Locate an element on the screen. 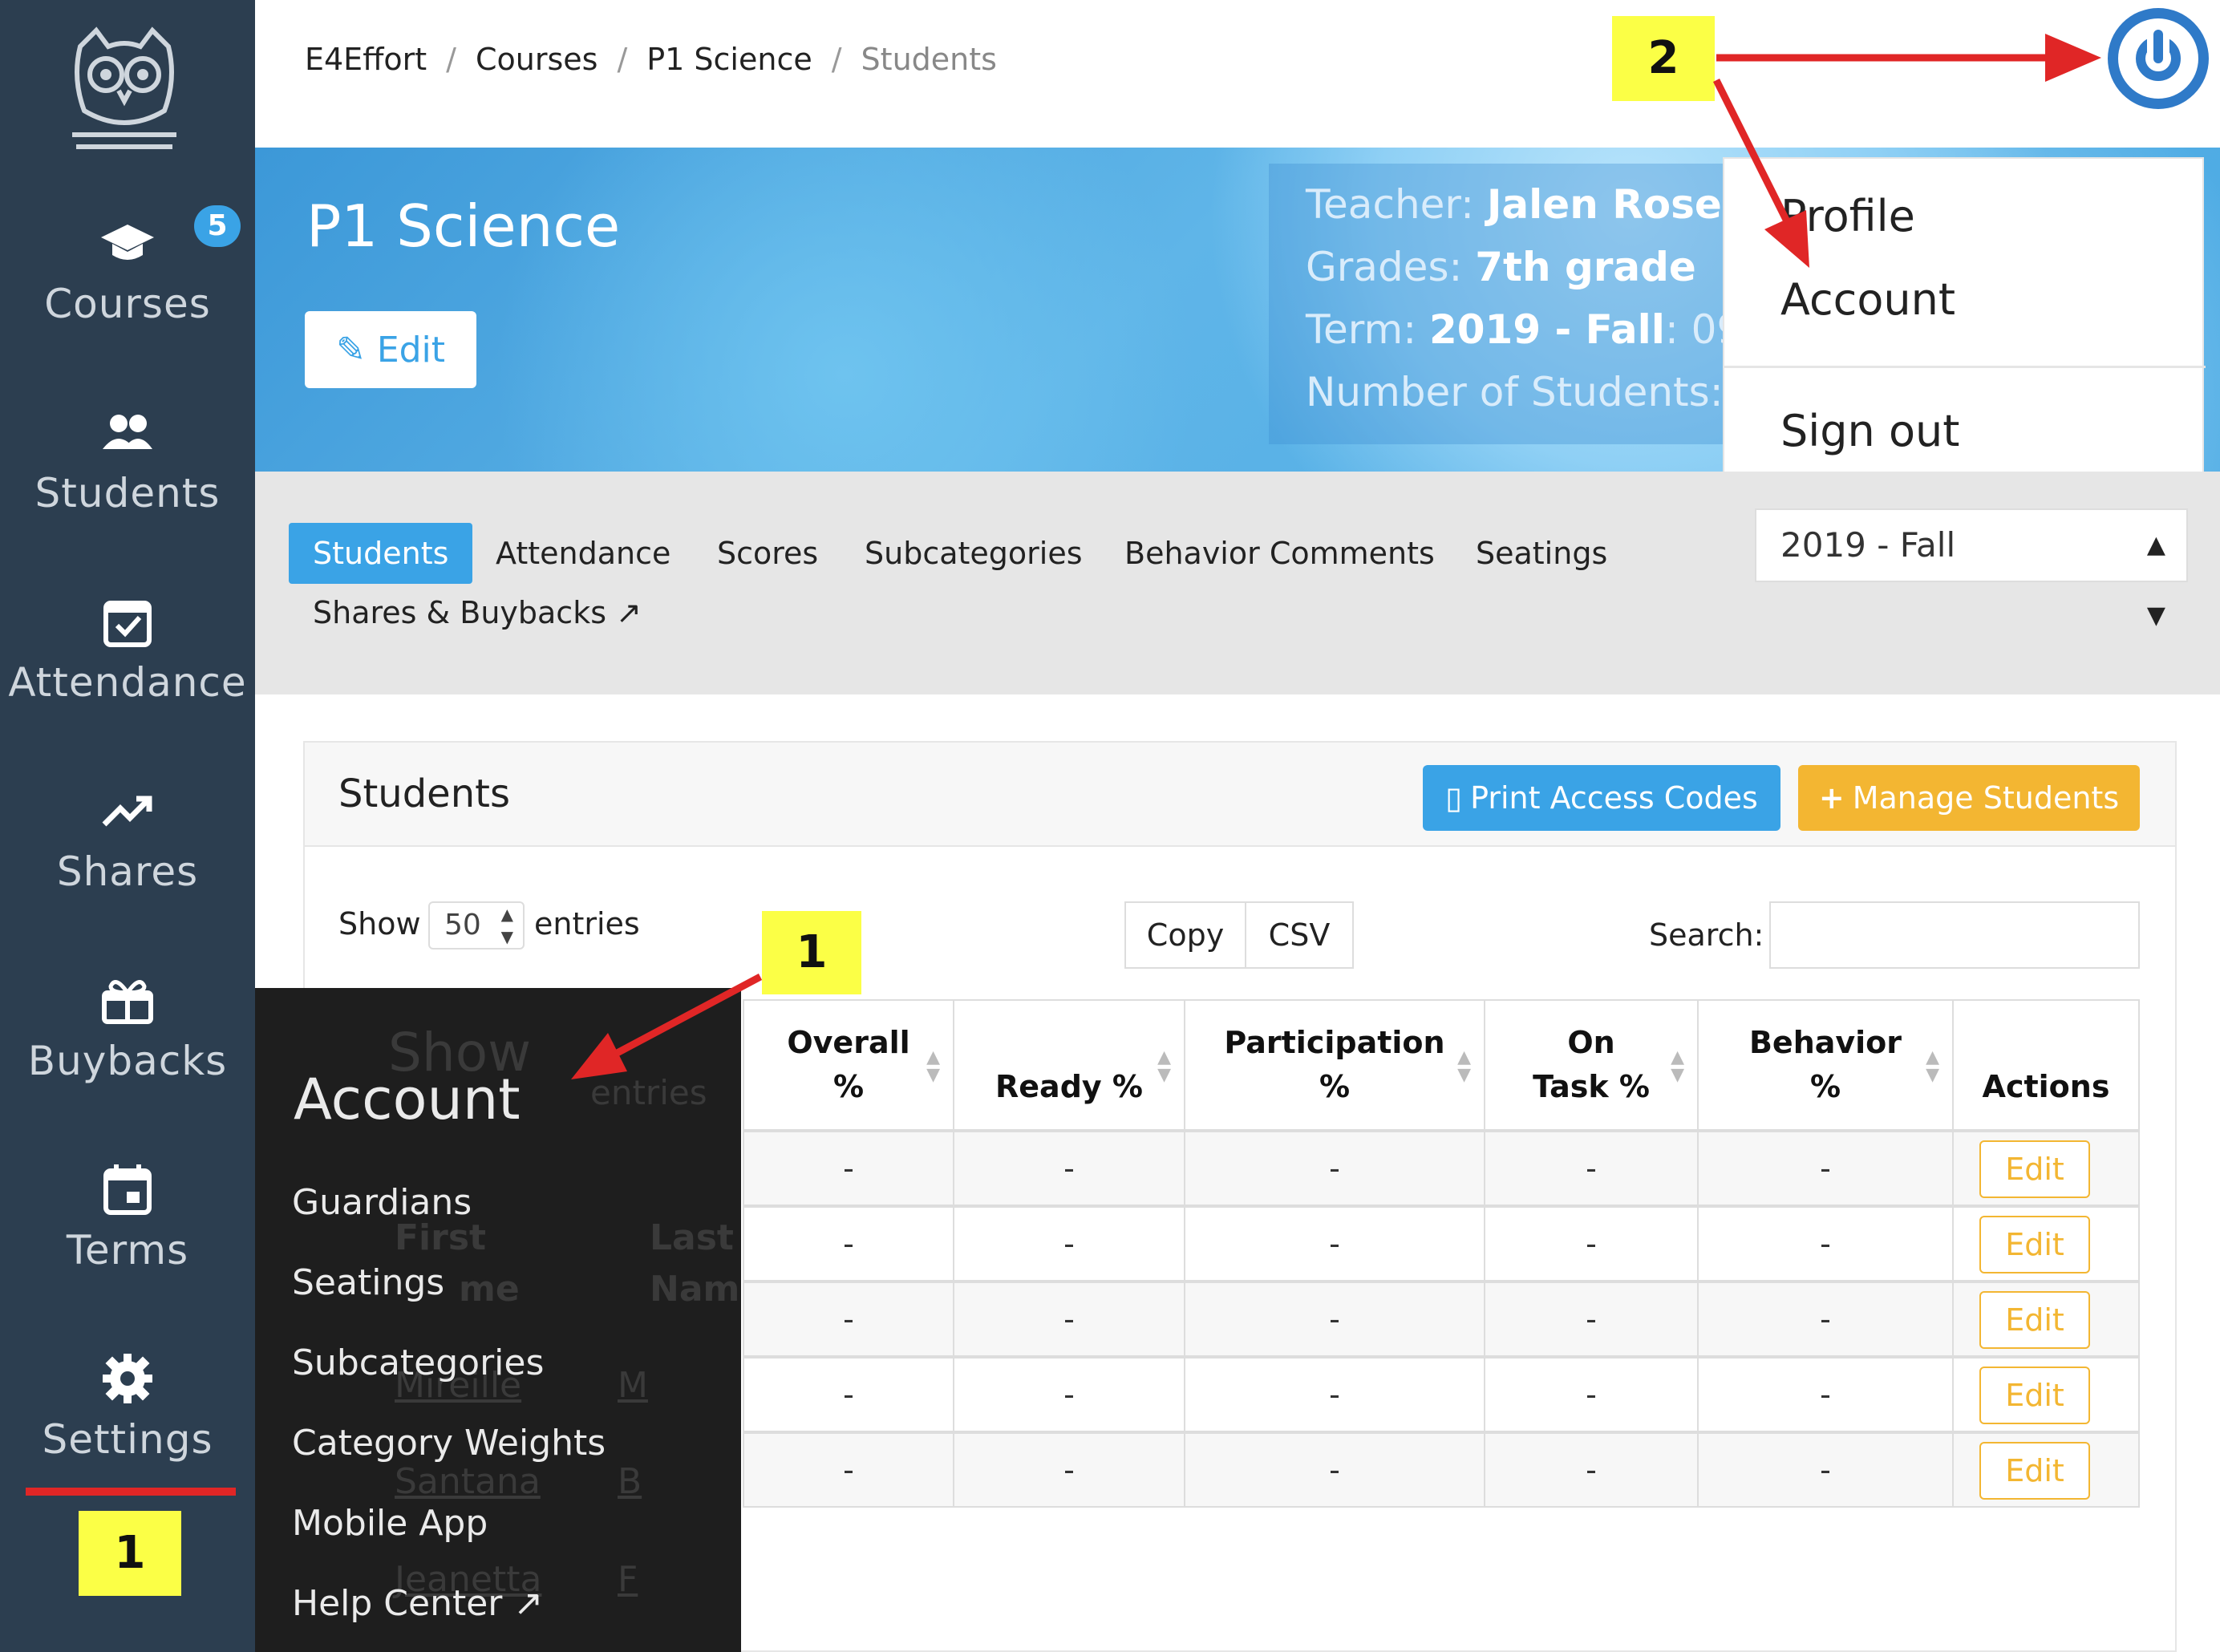 The image size is (2220, 1652). edit-course-button: ✎ Edit is located at coordinates (390, 349).